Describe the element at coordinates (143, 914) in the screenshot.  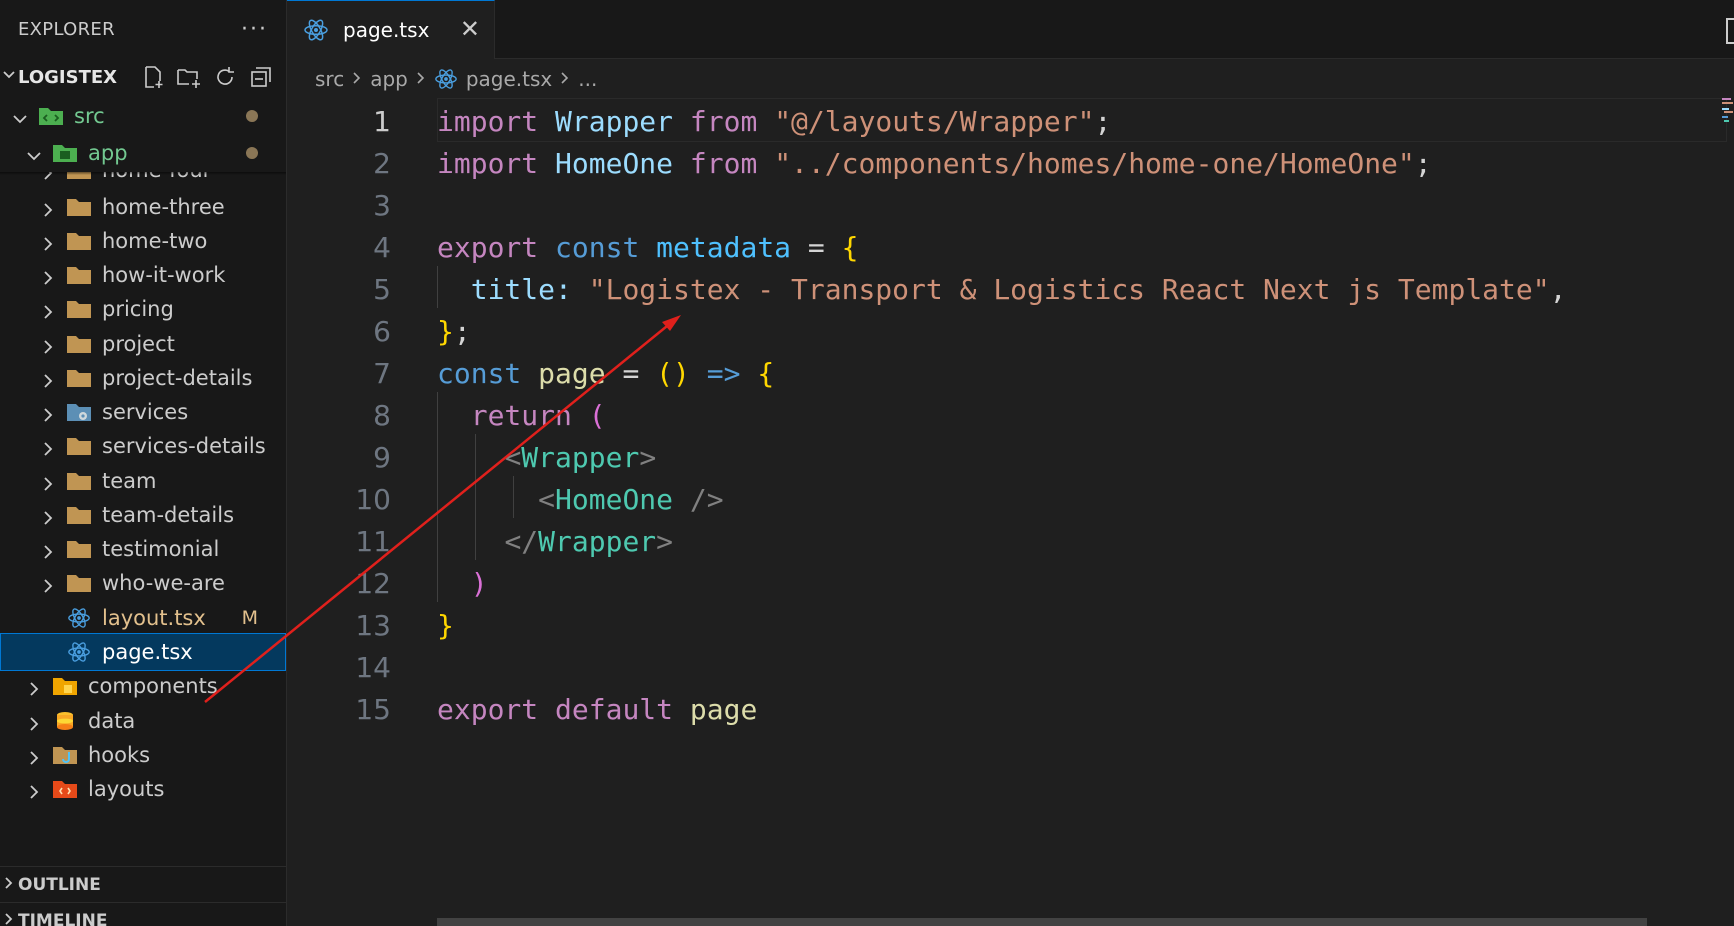
I see `timeline-panel-header: TIMELINE` at that location.